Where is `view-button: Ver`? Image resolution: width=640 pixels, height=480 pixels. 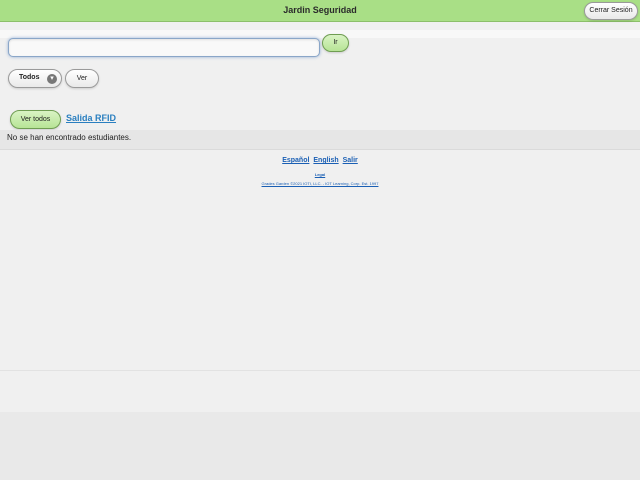
view-button: Ver is located at coordinates (82, 78).